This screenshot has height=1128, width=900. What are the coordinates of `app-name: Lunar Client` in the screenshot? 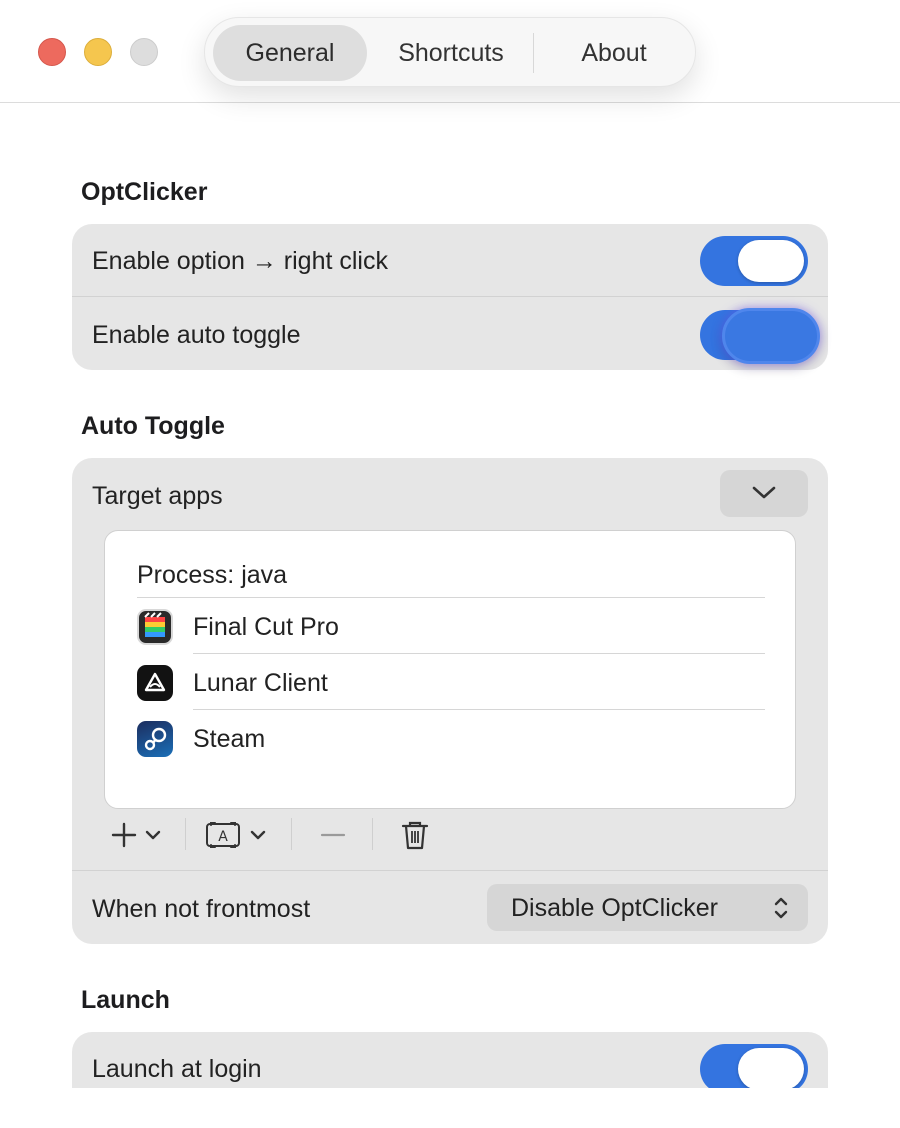 It's located at (260, 683).